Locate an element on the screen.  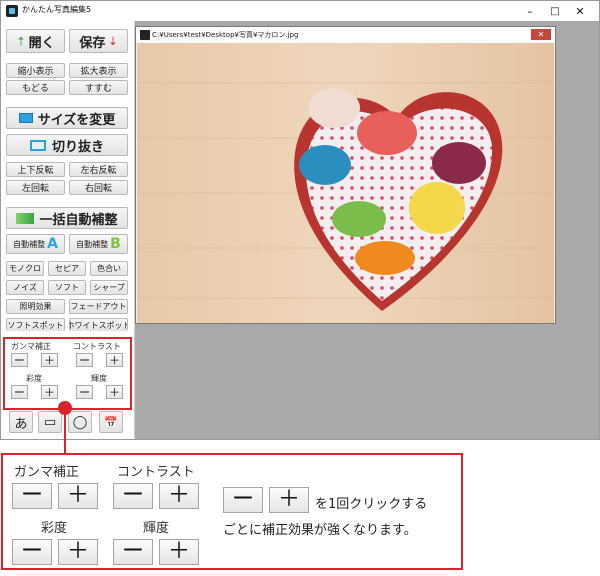
filter-soft-button: ソフト is located at coordinates (67, 287).